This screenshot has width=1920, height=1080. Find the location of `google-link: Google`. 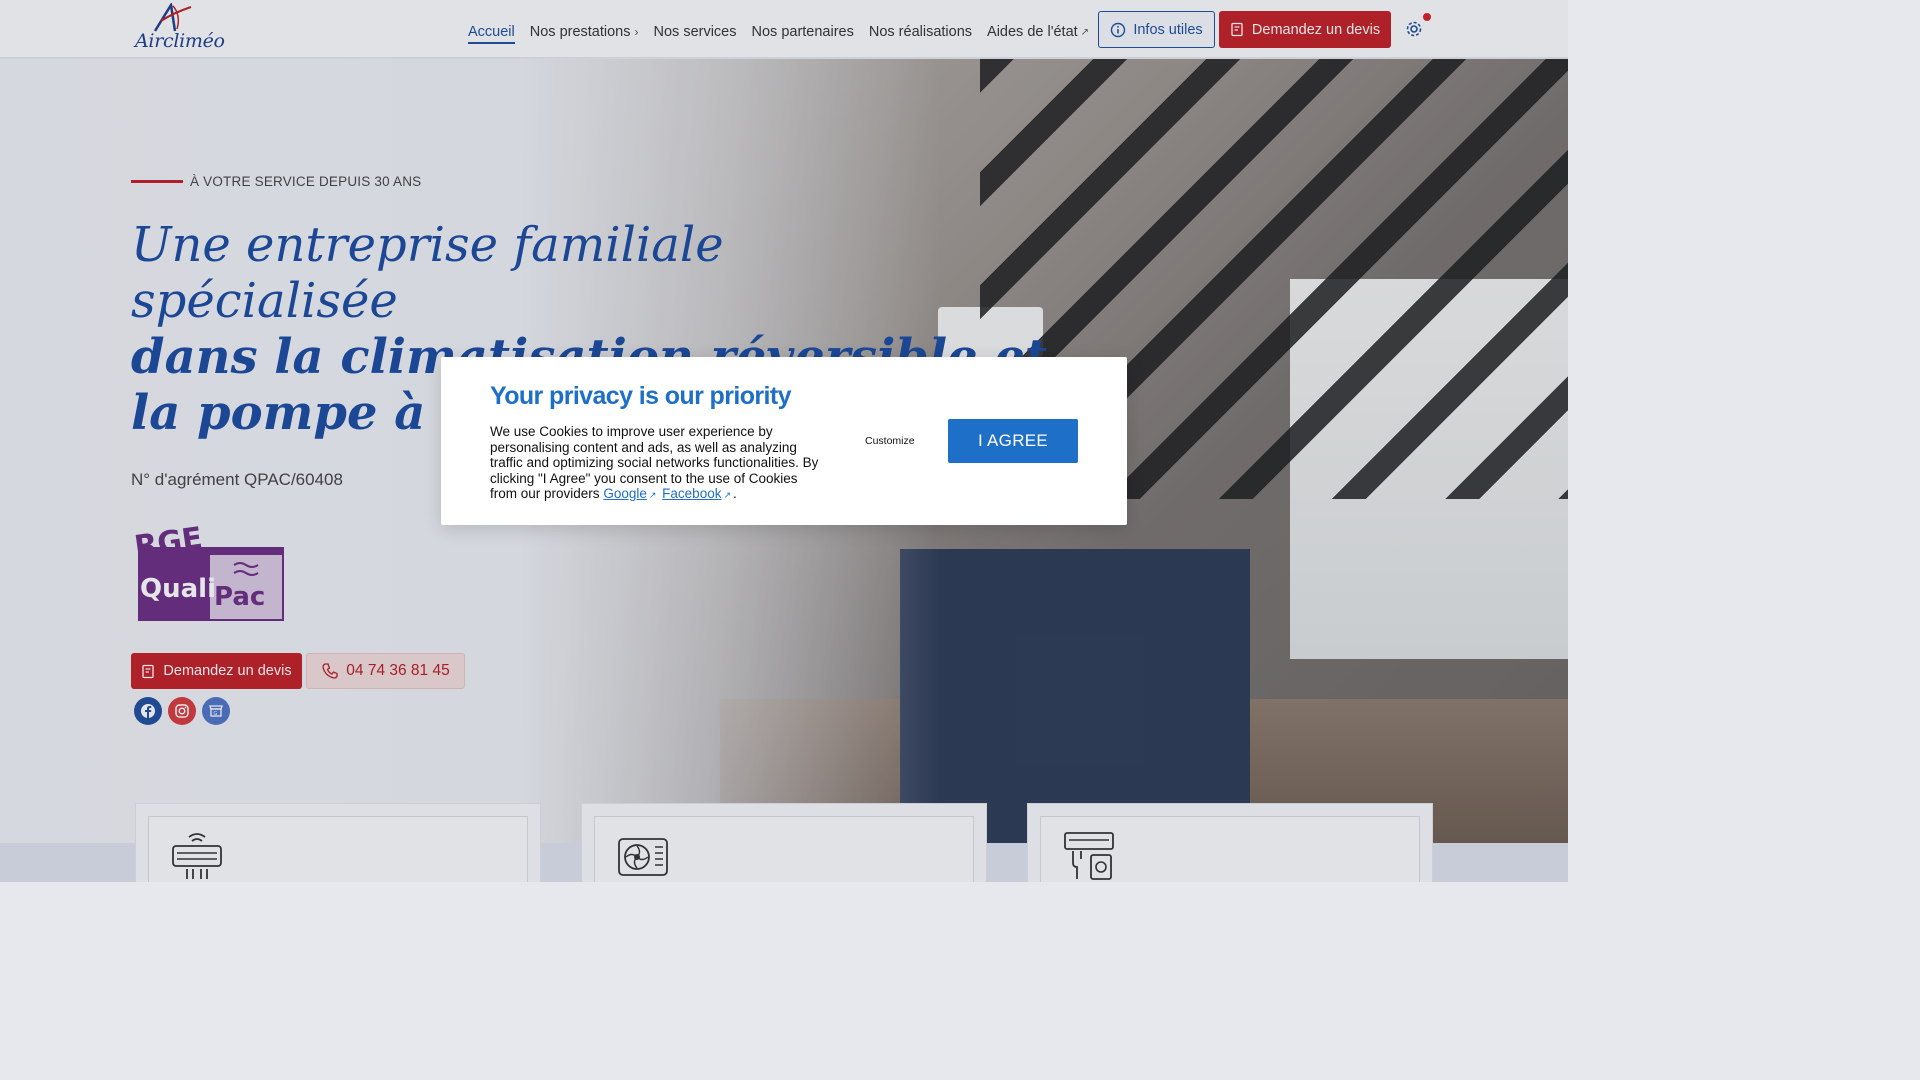

google-link: Google is located at coordinates (625, 493).